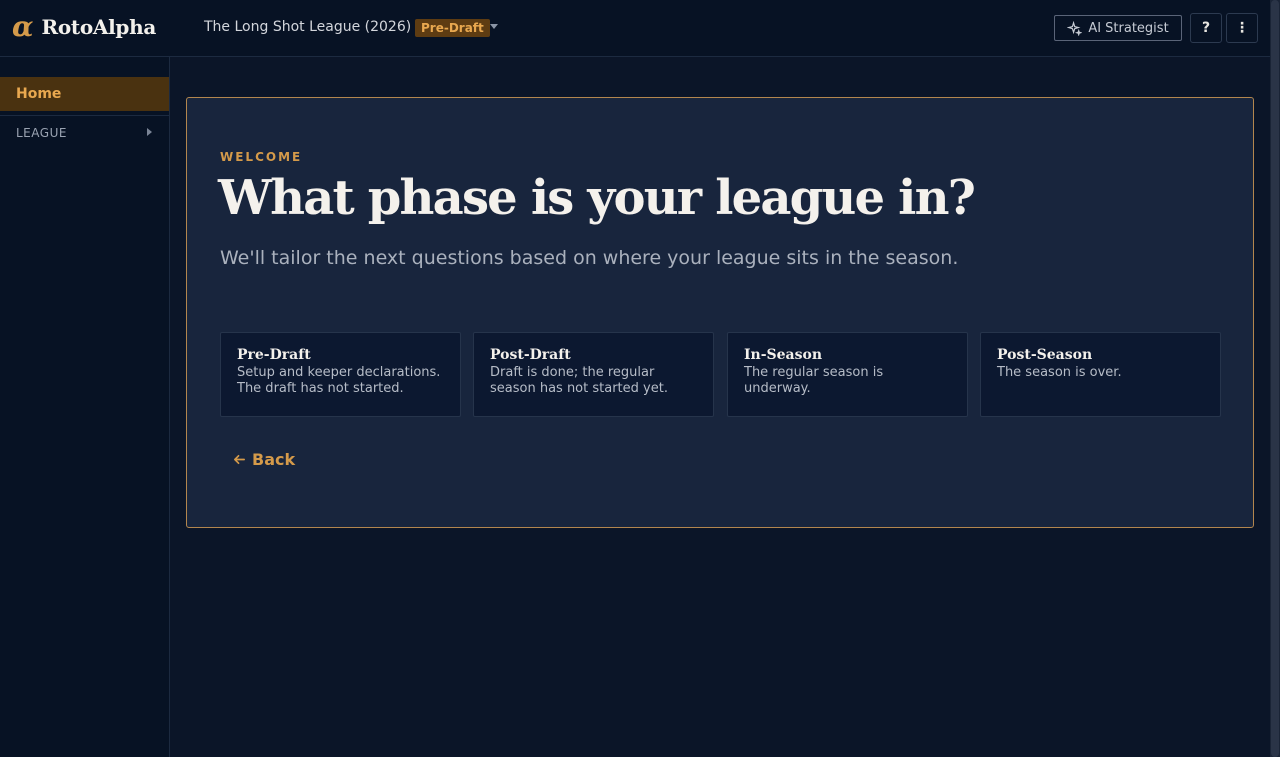 The image size is (1280, 757). I want to click on page-title: What phase is your league in?, so click(597, 198).